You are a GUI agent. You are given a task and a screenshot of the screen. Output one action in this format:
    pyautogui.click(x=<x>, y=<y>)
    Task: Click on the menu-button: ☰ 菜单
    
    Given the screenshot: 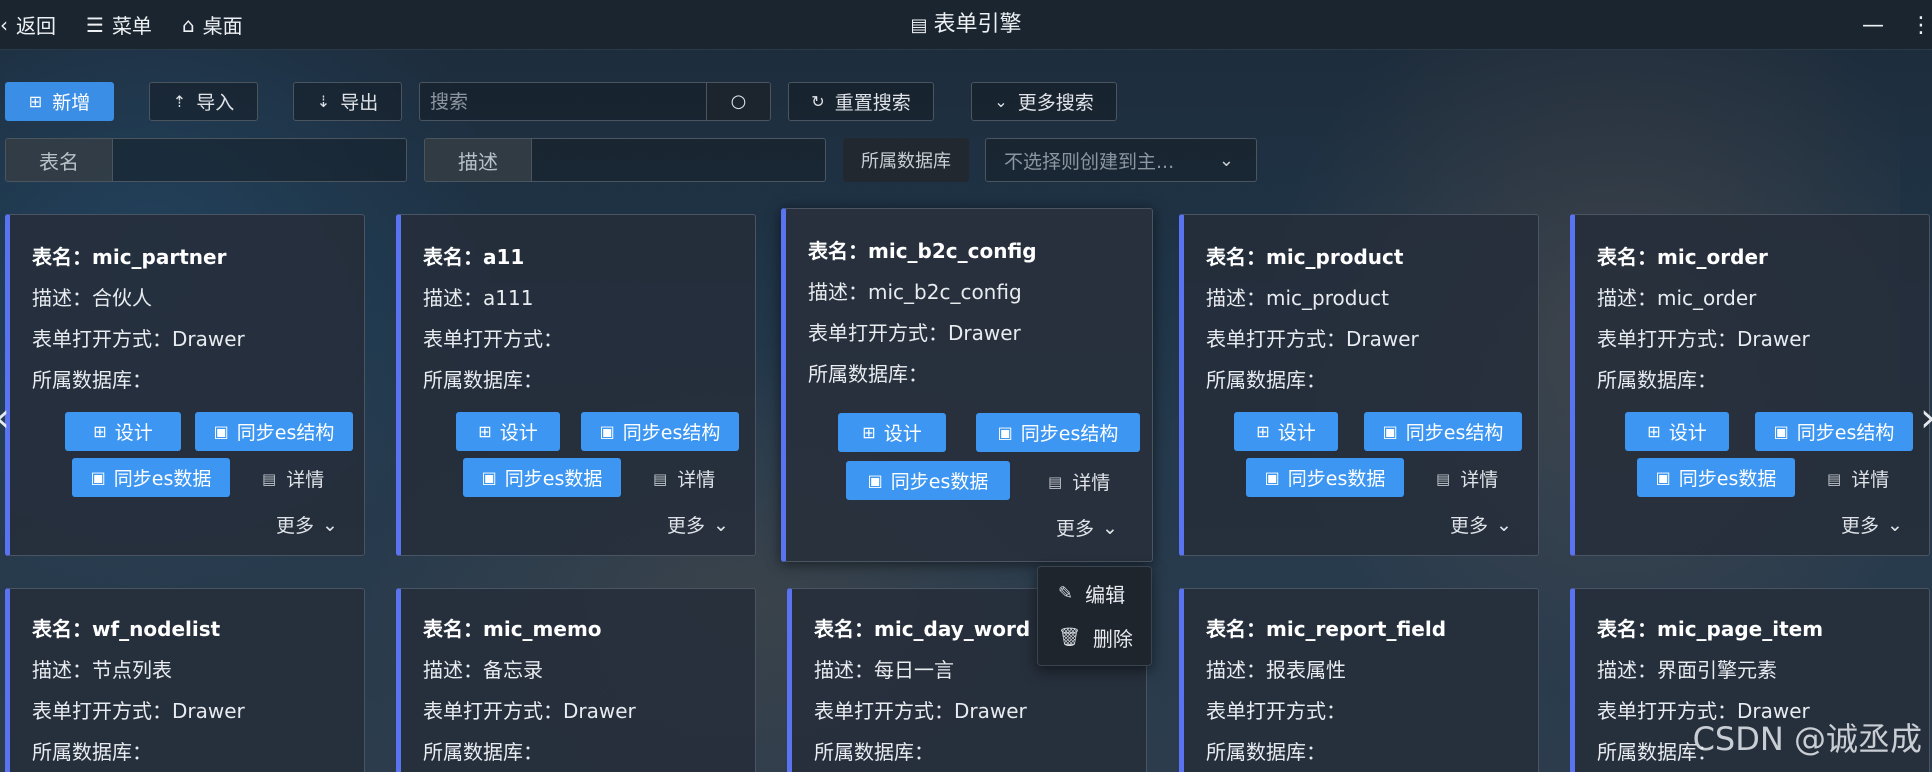 What is the action you would take?
    pyautogui.click(x=119, y=24)
    